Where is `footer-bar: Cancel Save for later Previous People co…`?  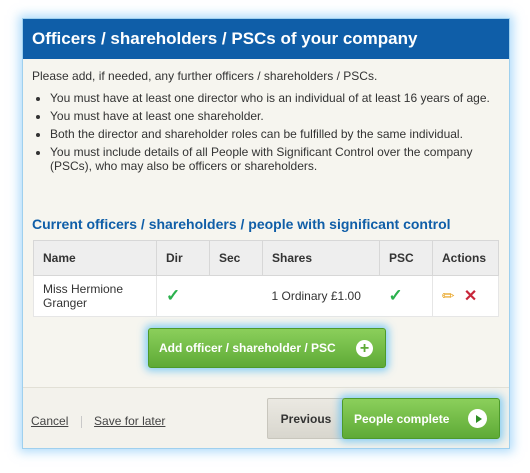 footer-bar: Cancel Save for later Previous People co… is located at coordinates (266, 417).